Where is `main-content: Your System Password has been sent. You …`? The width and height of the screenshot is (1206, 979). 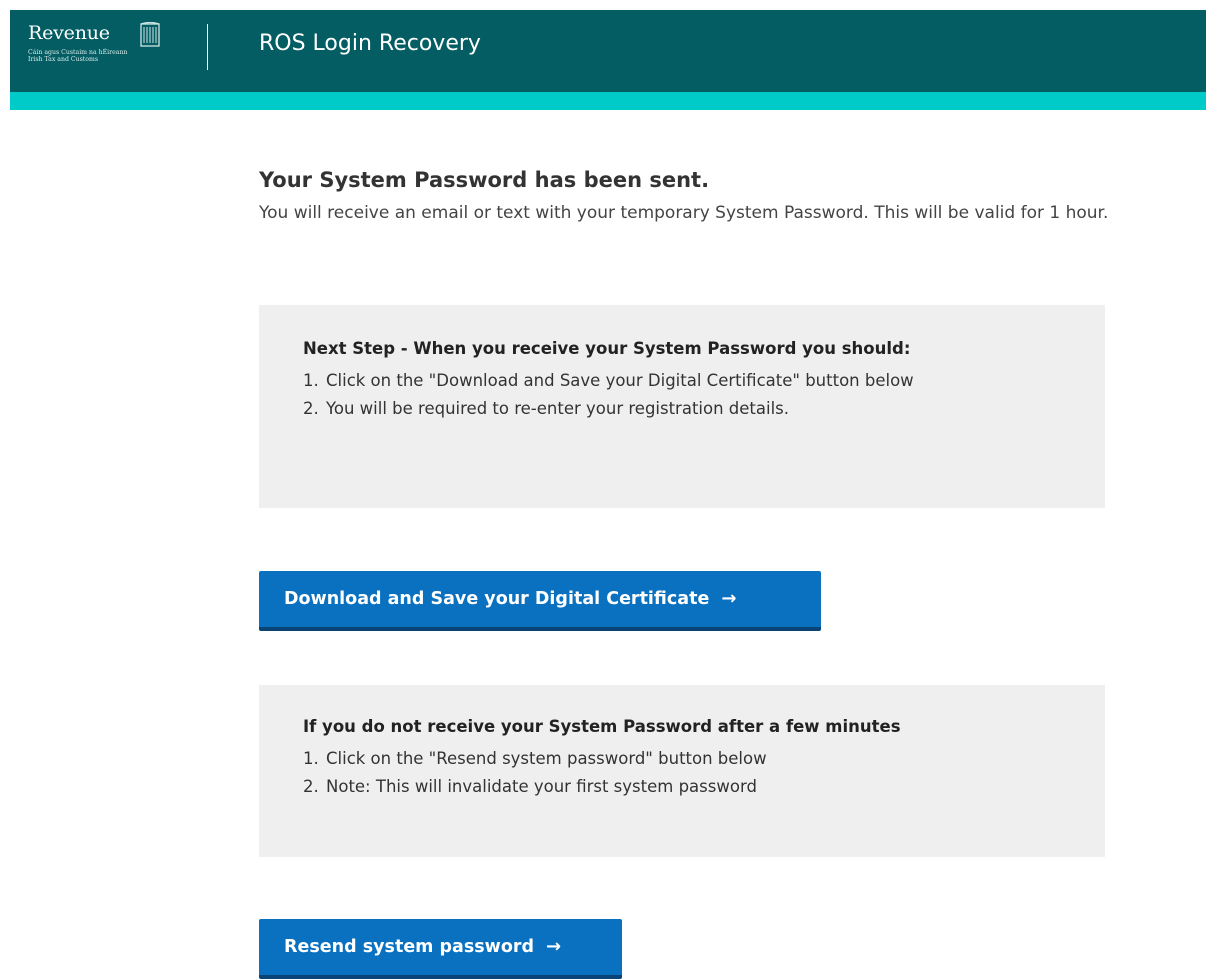
main-content: Your System Password has been sent. You … is located at coordinates (719, 196).